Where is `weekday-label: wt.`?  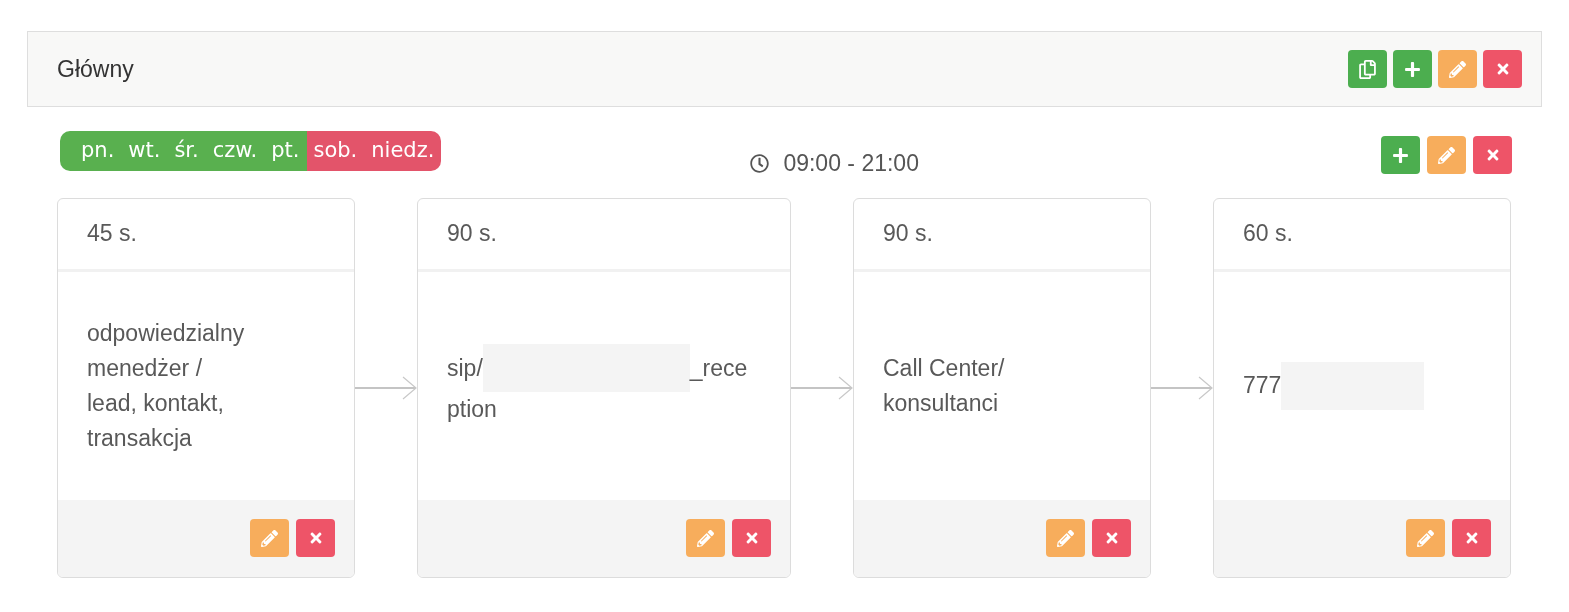 weekday-label: wt. is located at coordinates (144, 151).